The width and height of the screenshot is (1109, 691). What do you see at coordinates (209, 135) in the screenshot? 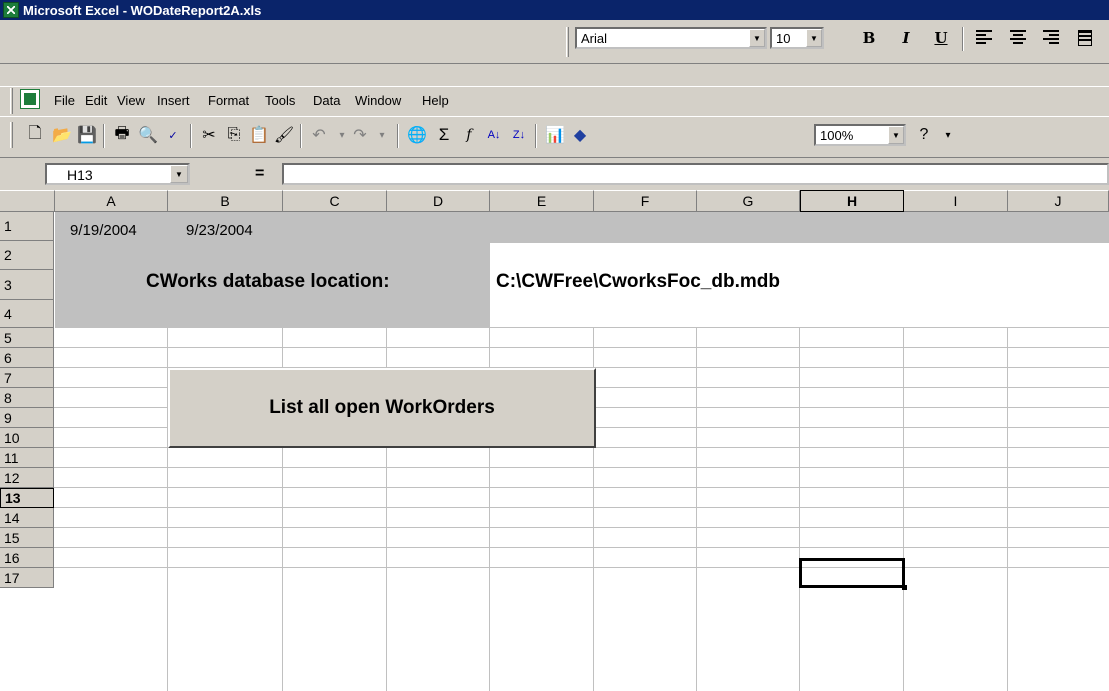
I see `cut-icon: ✂` at bounding box center [209, 135].